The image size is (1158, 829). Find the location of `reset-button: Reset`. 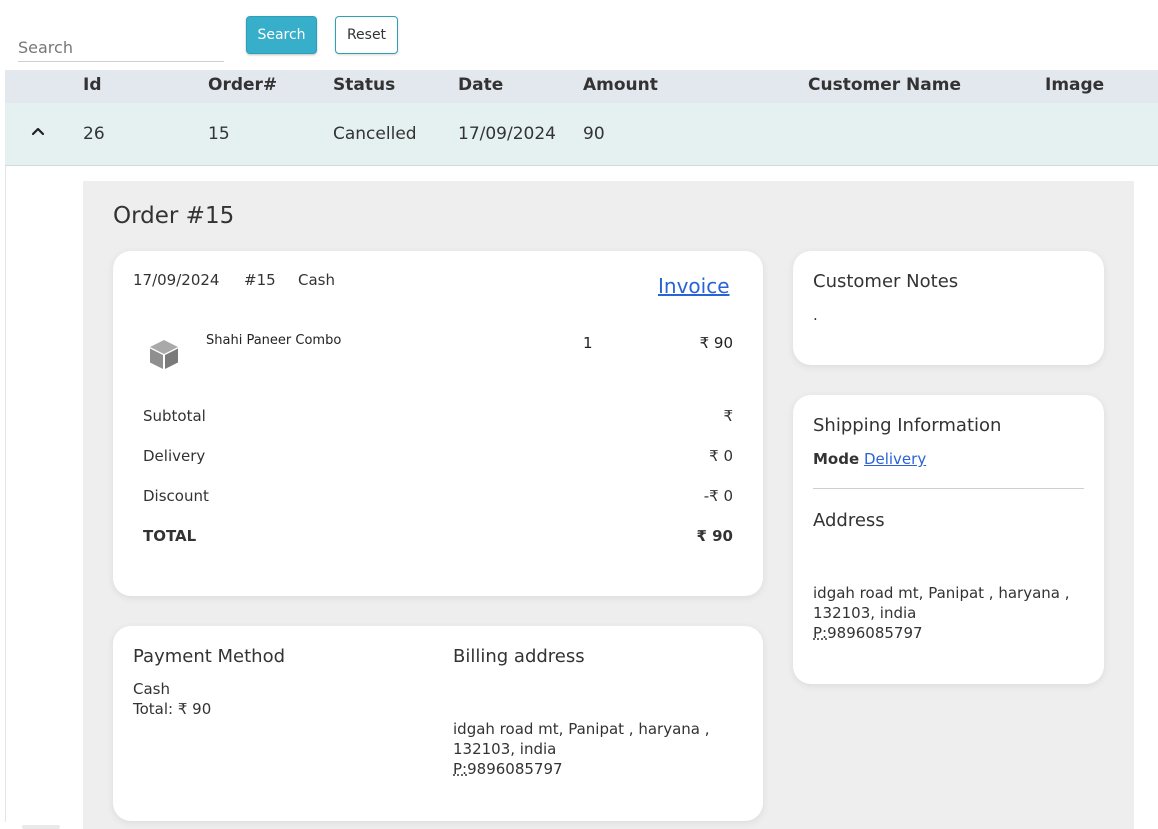

reset-button: Reset is located at coordinates (366, 35).